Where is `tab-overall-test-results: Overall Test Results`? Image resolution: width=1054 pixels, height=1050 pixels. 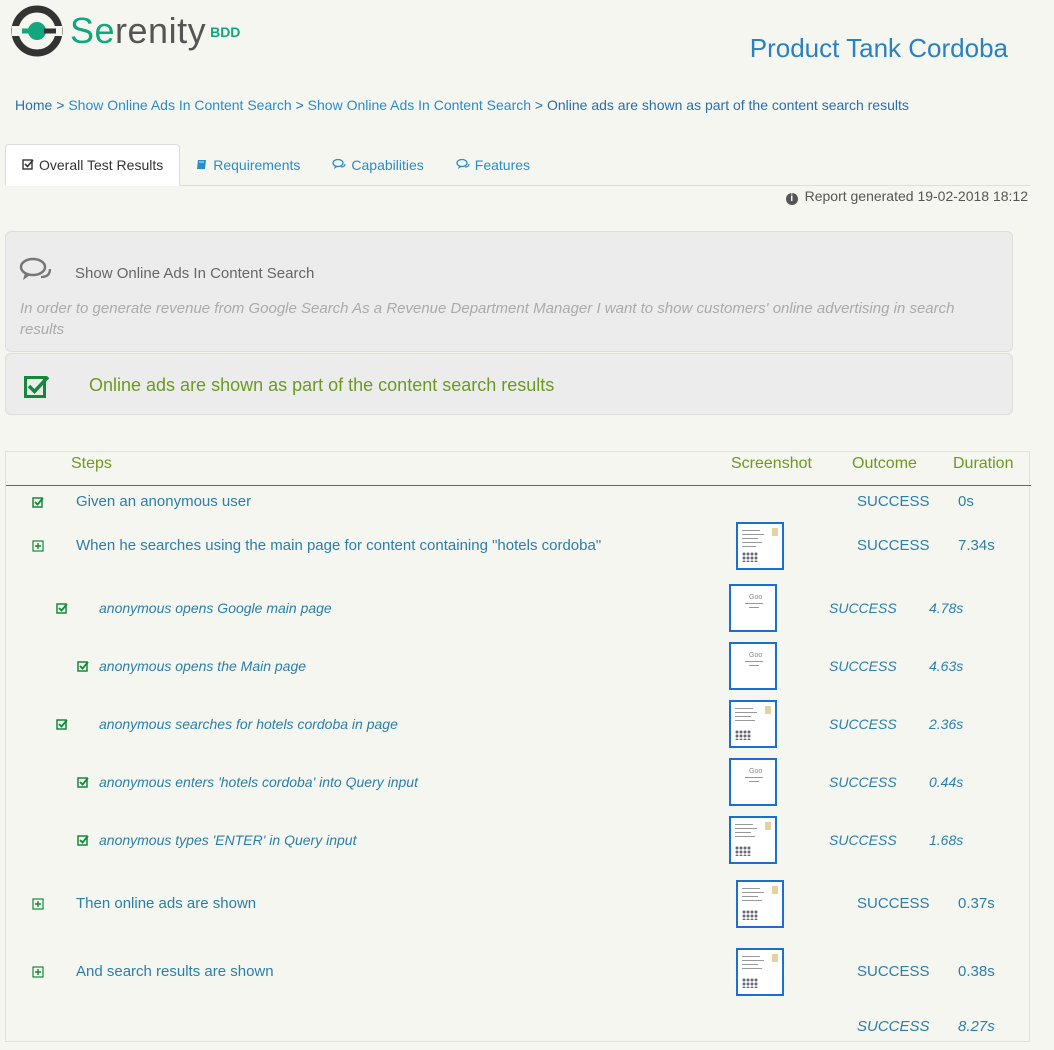
tab-overall-test-results: Overall Test Results is located at coordinates (93, 165).